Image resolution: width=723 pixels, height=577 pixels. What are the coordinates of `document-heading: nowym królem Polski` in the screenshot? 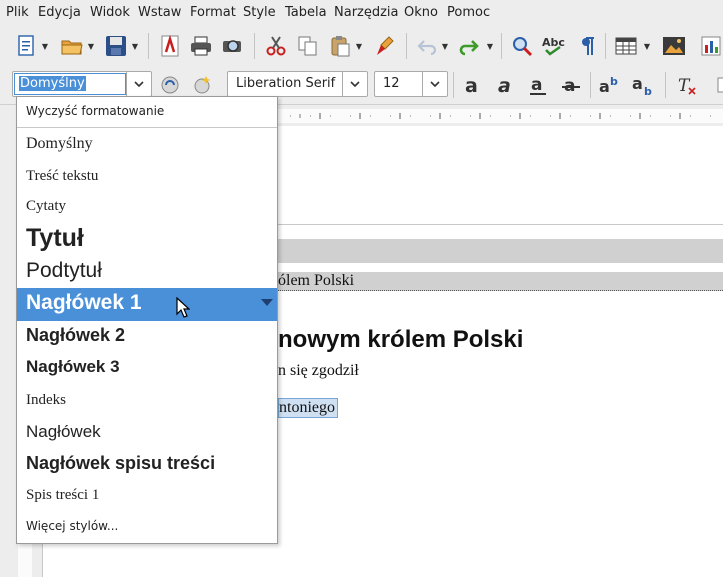 It's located at (400, 340).